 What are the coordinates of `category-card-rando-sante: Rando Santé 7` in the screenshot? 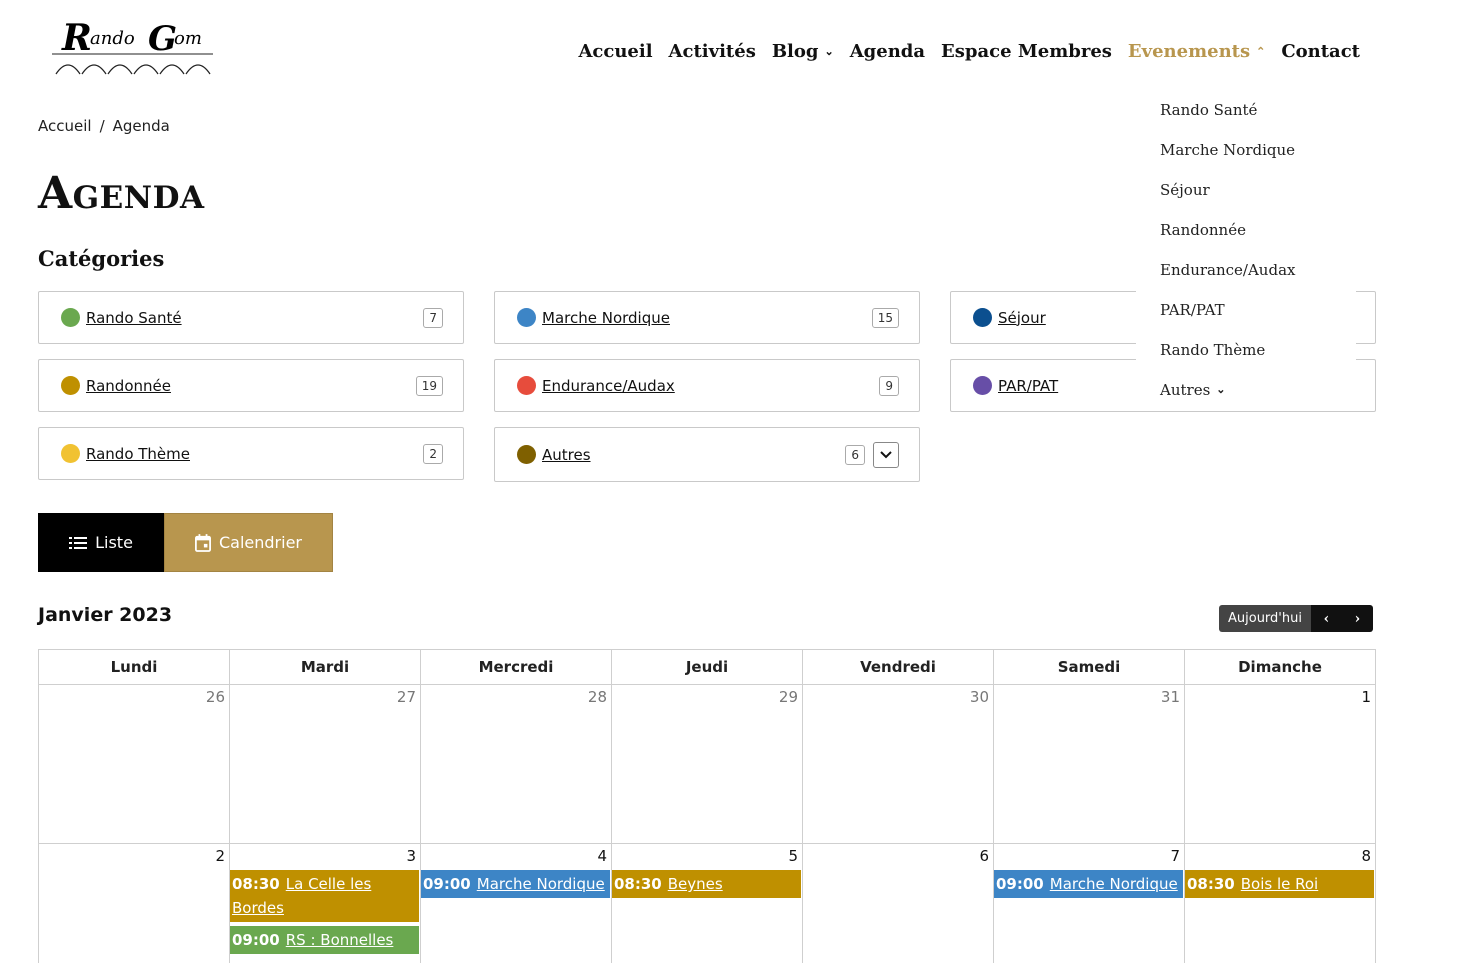 It's located at (251, 317).